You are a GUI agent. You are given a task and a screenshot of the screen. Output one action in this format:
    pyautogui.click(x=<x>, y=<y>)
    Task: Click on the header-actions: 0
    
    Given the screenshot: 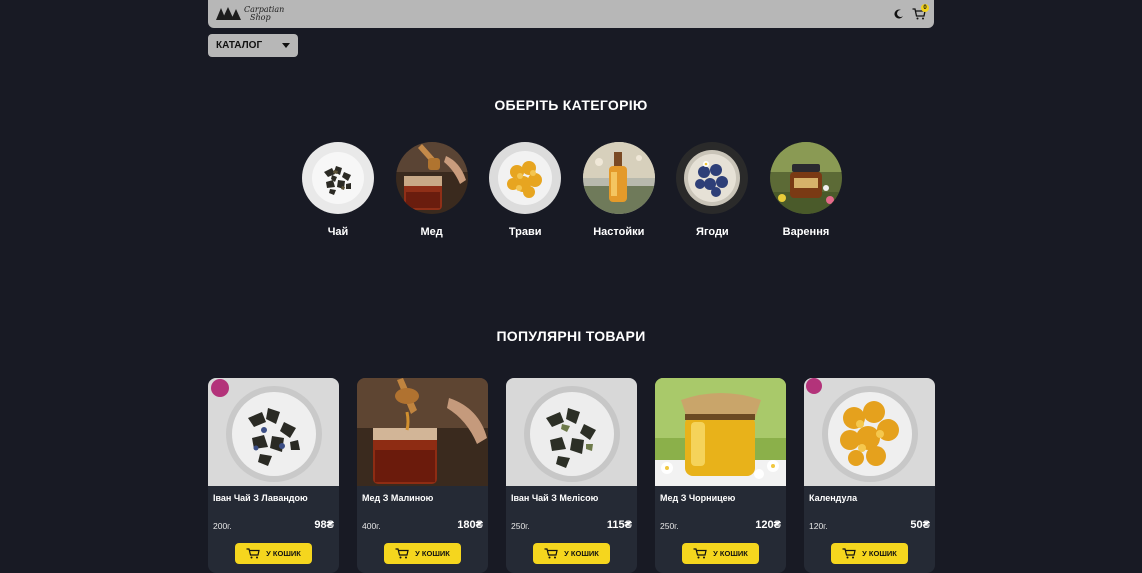 What is the action you would take?
    pyautogui.click(x=911, y=12)
    